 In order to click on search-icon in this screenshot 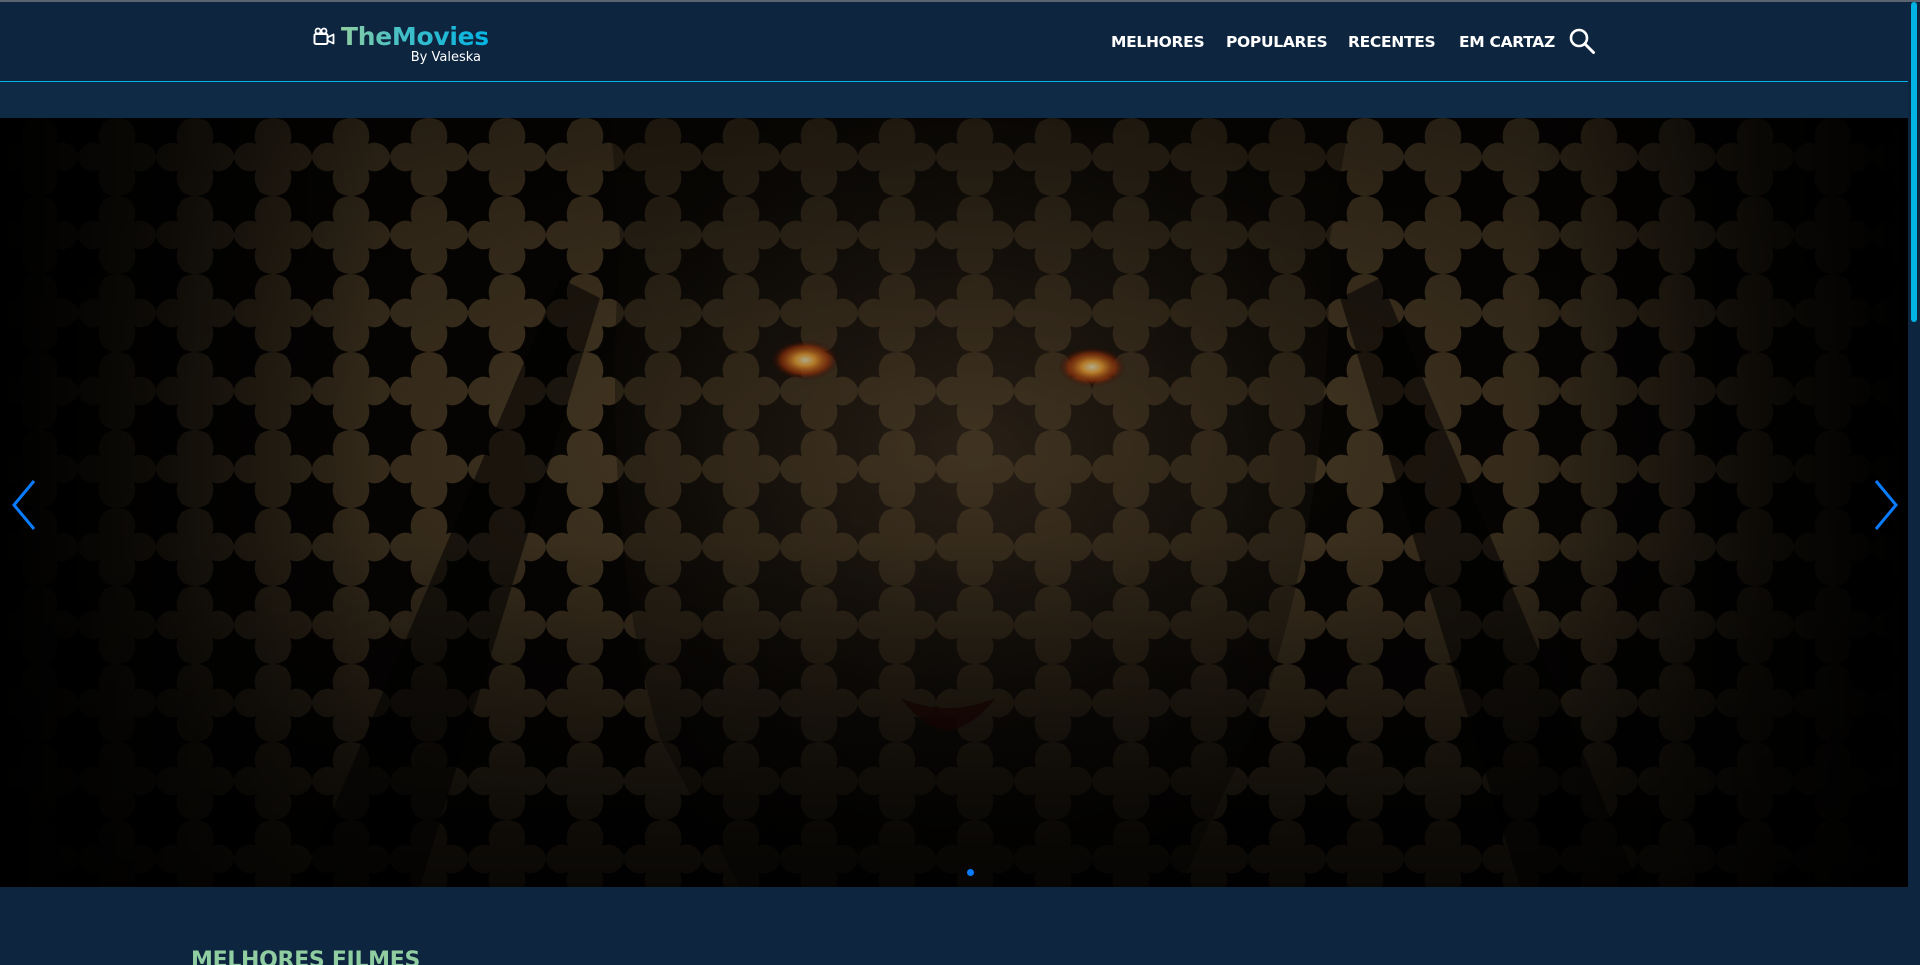, I will do `click(1582, 41)`.